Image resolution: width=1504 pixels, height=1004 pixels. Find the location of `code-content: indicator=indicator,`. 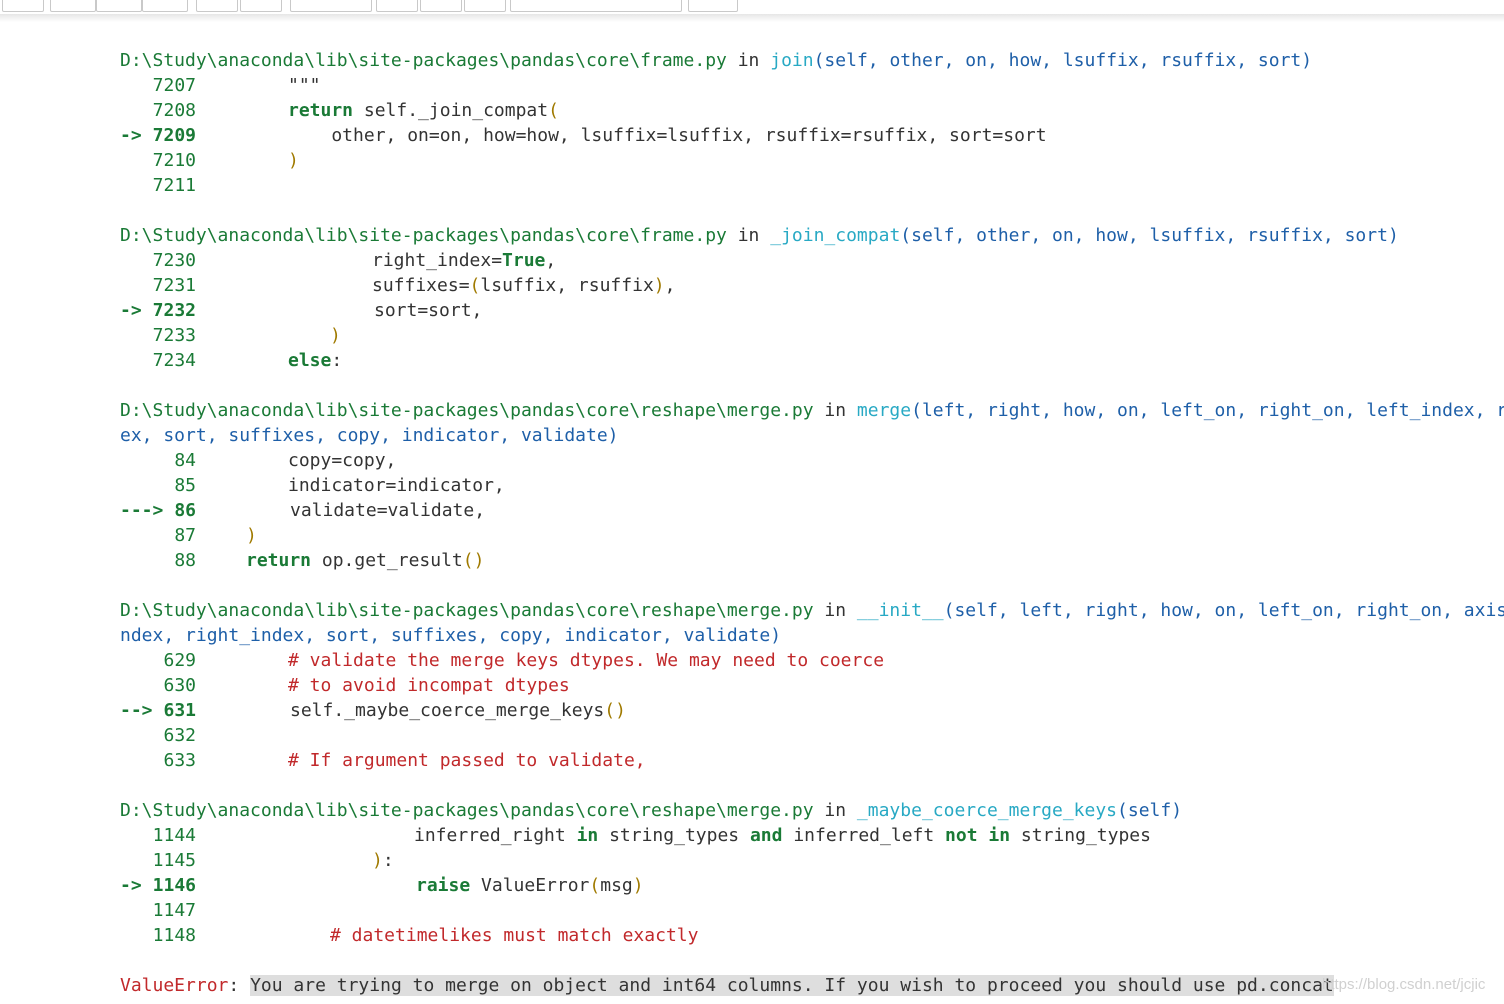

code-content: indicator=indicator, is located at coordinates (396, 485).